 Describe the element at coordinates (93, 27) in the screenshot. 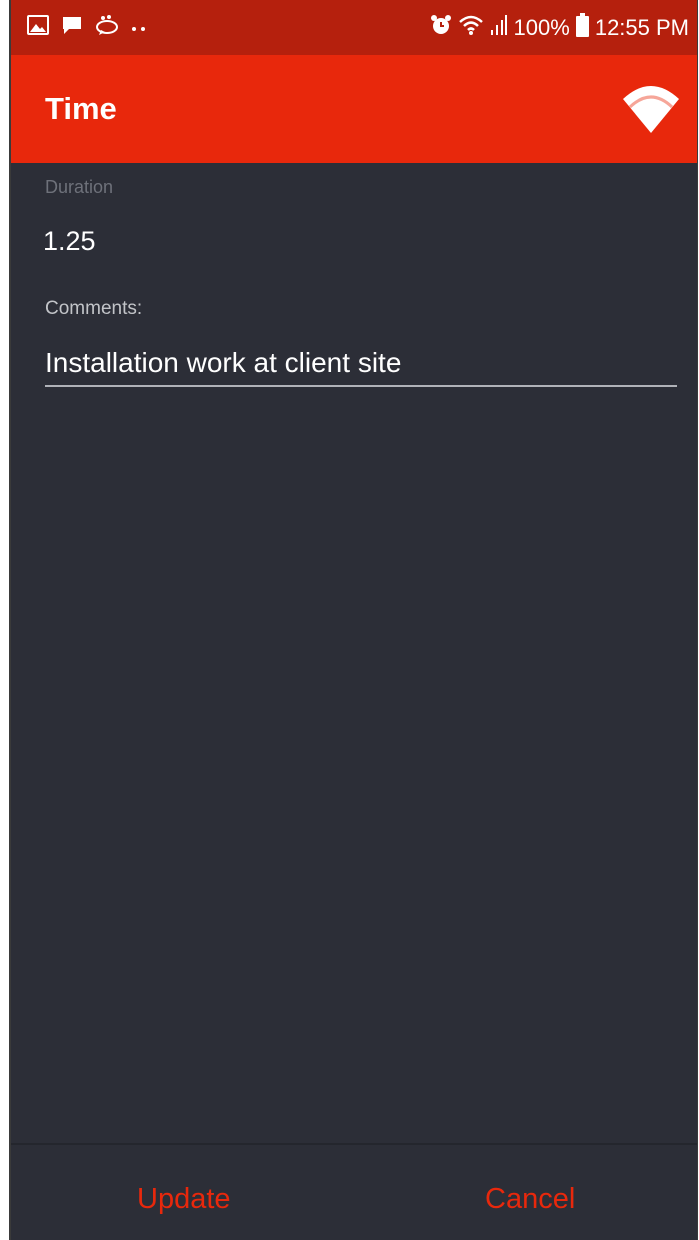

I see `status-bar-notifications` at that location.